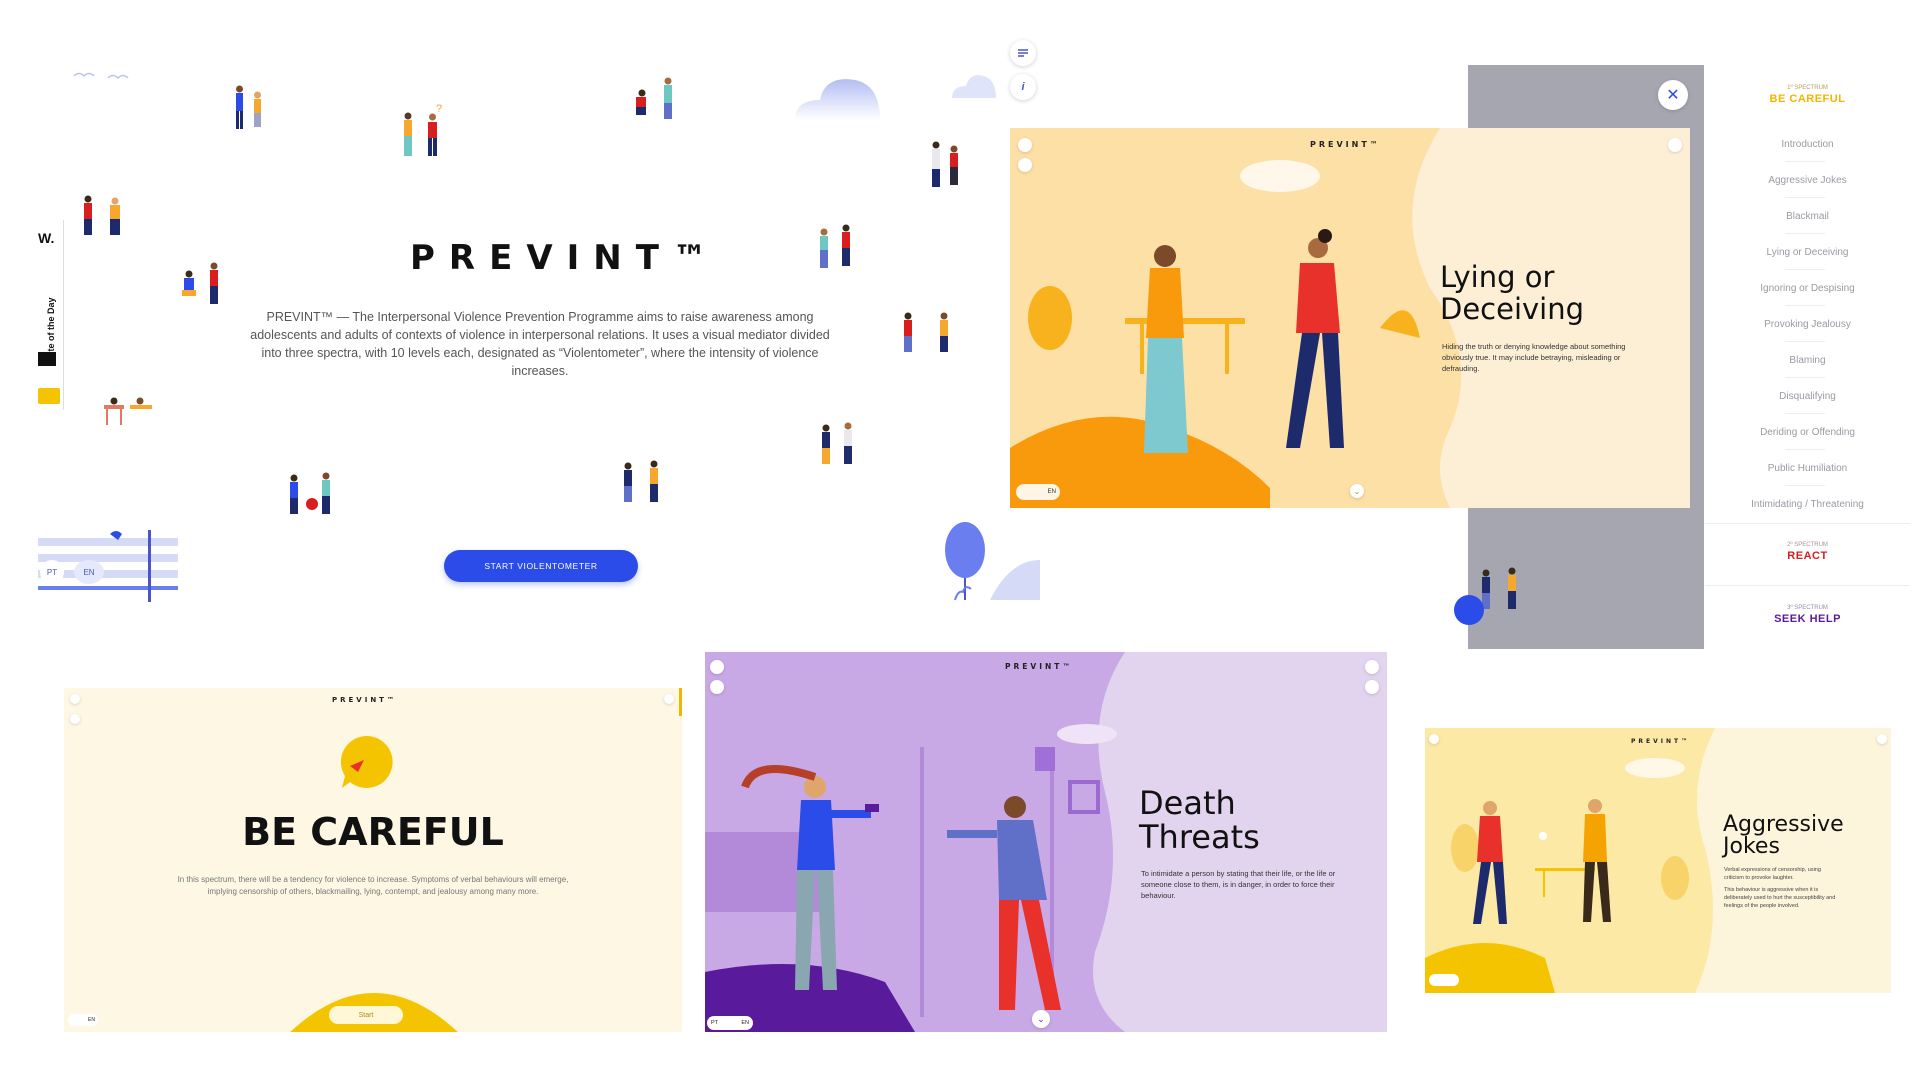  What do you see at coordinates (1807, 468) in the screenshot?
I see `menu-item: Public Humiliation` at bounding box center [1807, 468].